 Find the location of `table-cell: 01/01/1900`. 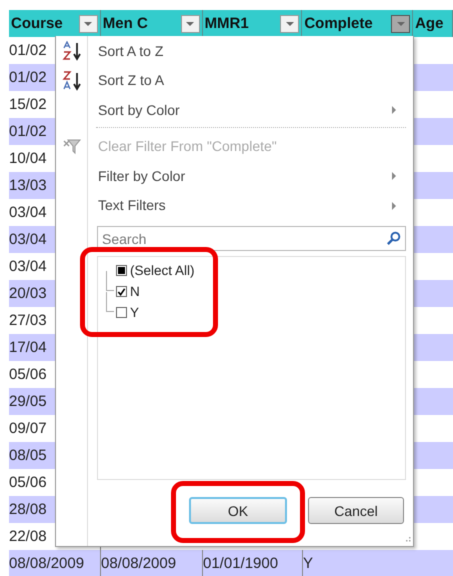

table-cell: 01/01/1900 is located at coordinates (240, 563).